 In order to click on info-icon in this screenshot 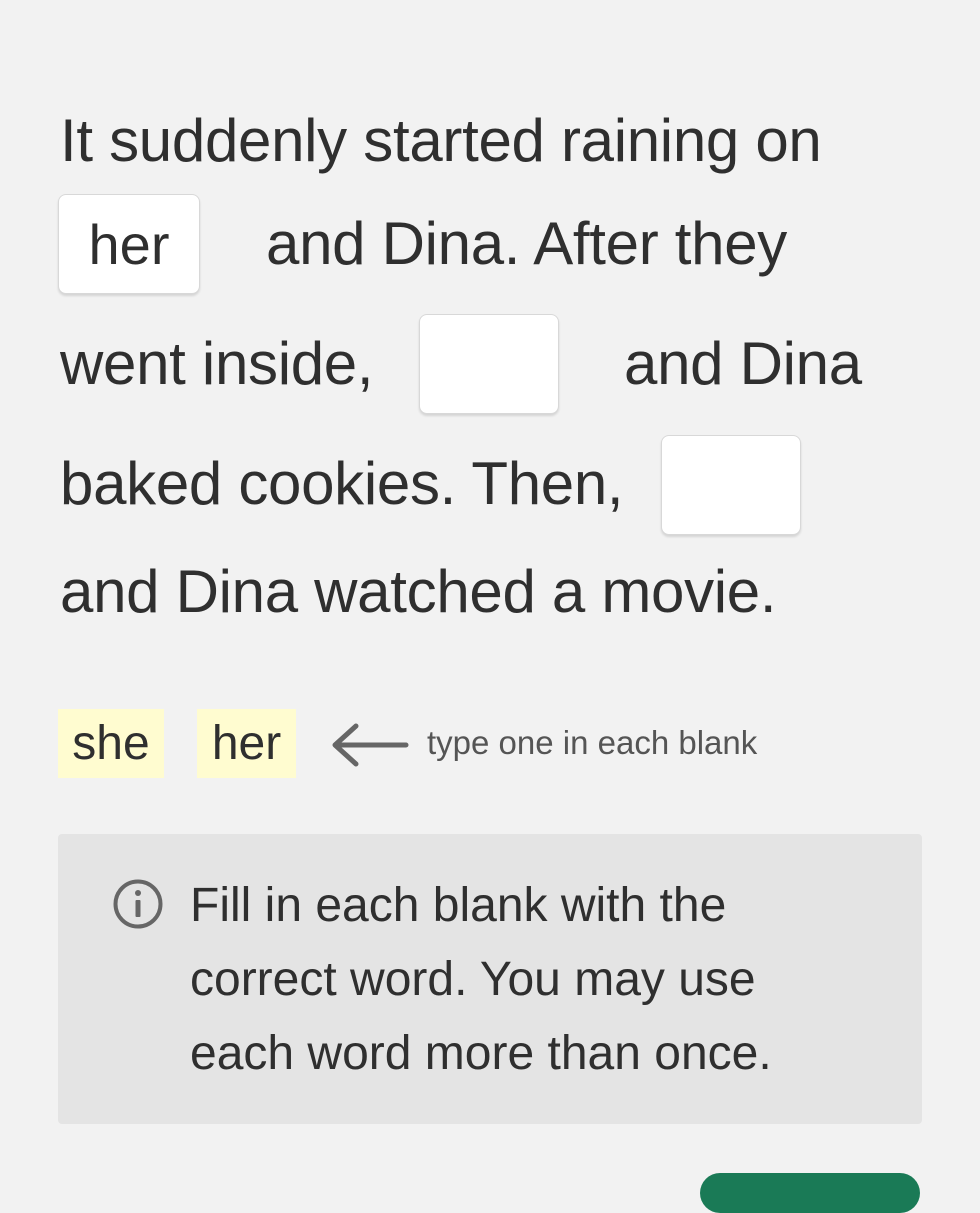, I will do `click(138, 904)`.